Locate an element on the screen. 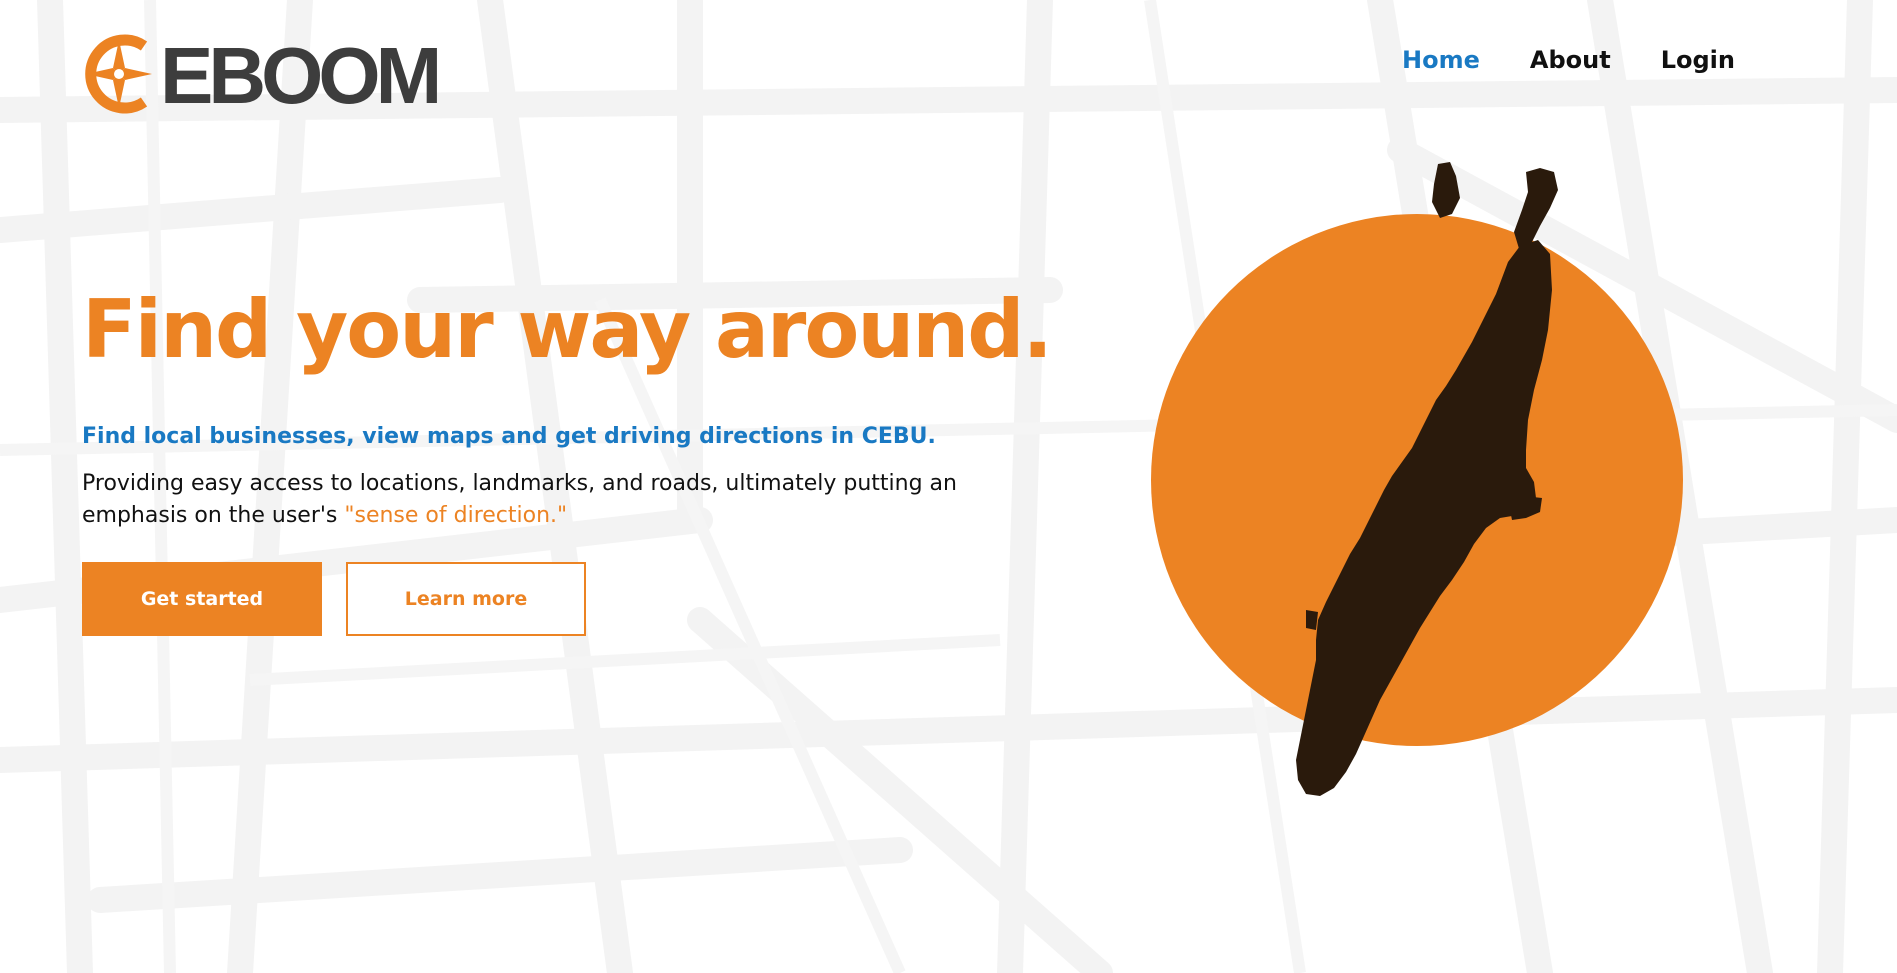 This screenshot has width=1897, height=973. learn-more-button: Learn more is located at coordinates (466, 599).